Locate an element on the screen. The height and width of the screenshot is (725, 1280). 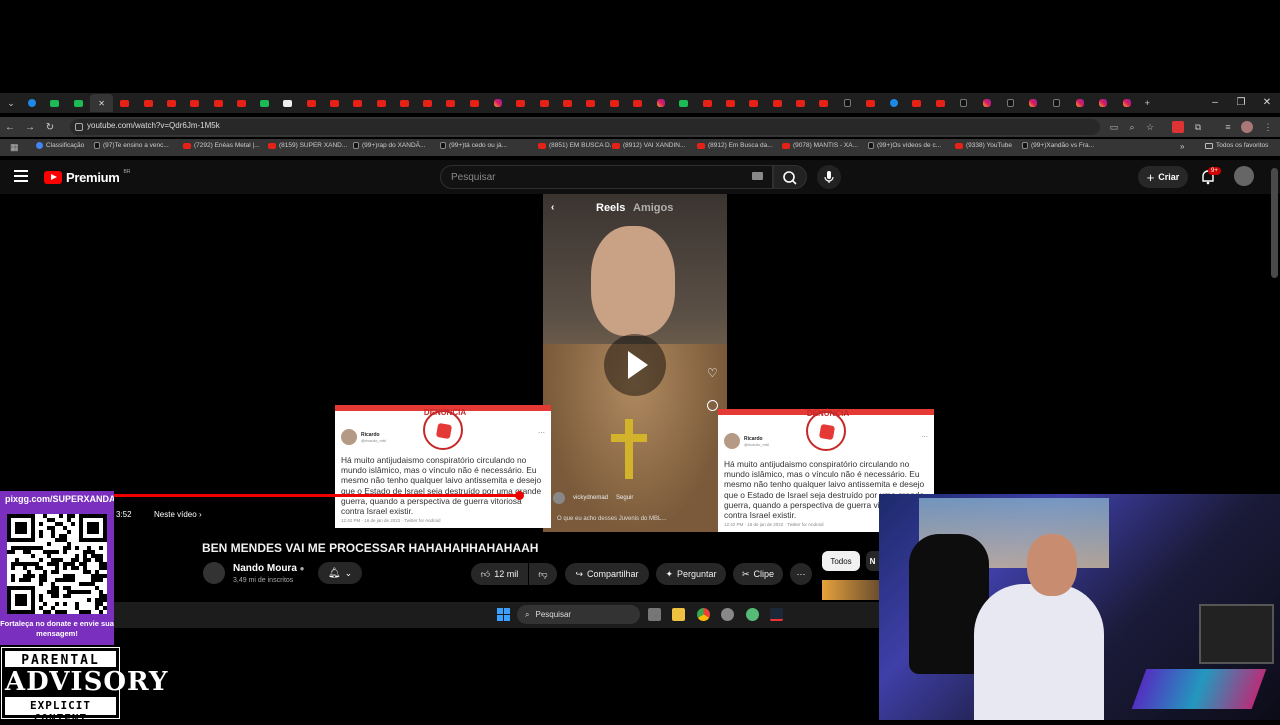
bookmark-item: Classificação is located at coordinates (60, 145).